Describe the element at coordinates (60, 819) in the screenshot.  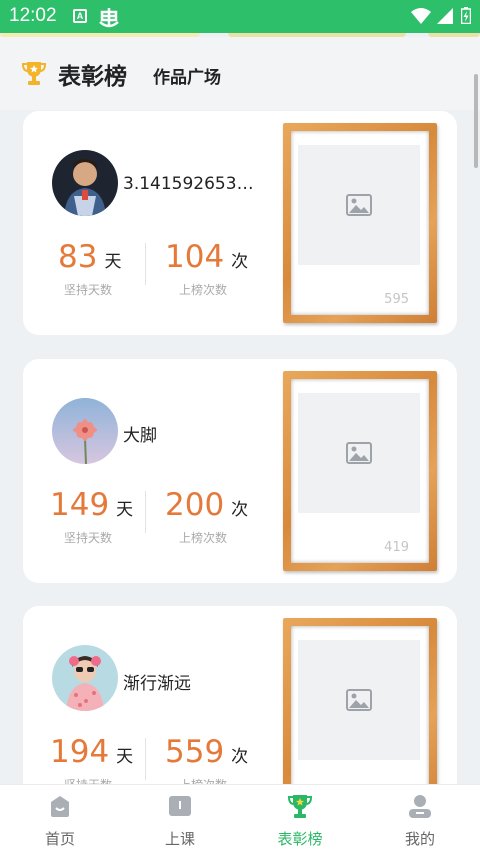
I see `nav-home: 首页` at that location.